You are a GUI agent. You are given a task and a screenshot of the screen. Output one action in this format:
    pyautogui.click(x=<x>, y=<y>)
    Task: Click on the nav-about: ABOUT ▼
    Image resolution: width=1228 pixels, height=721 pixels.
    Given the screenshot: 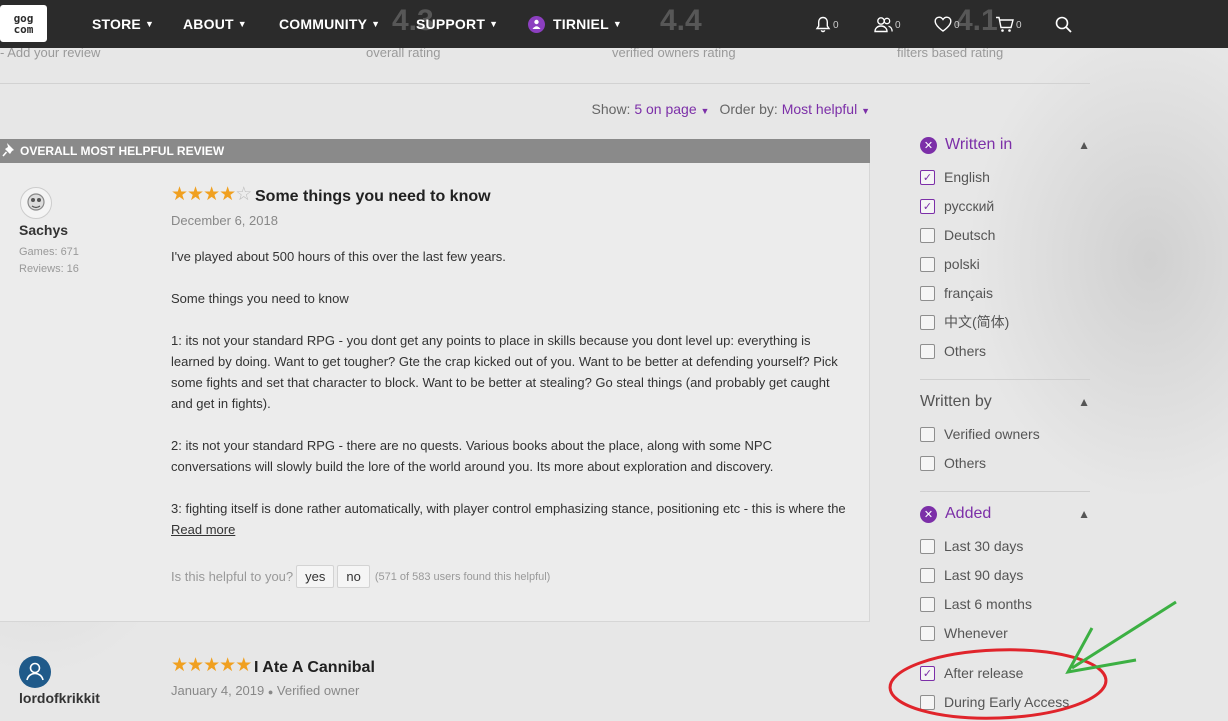 What is the action you would take?
    pyautogui.click(x=215, y=24)
    